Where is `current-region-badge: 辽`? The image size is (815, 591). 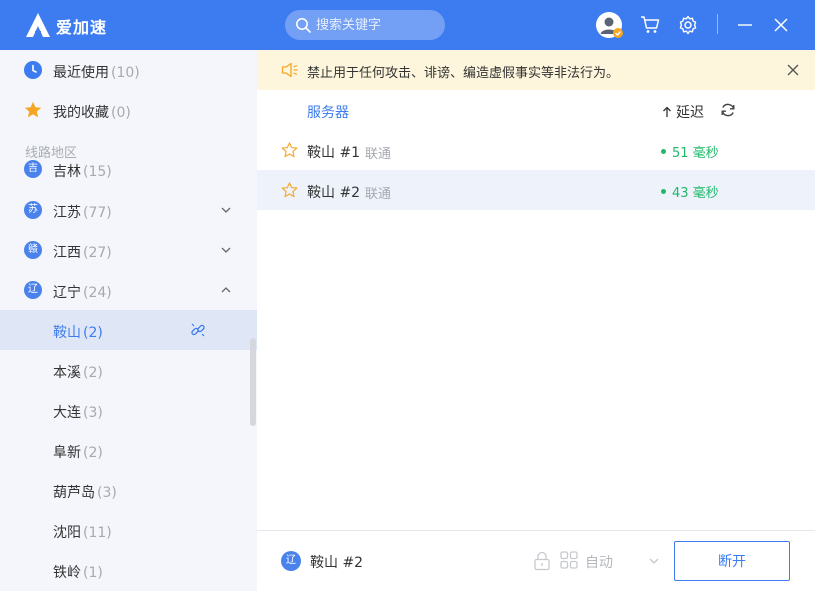 current-region-badge: 辽 is located at coordinates (291, 561).